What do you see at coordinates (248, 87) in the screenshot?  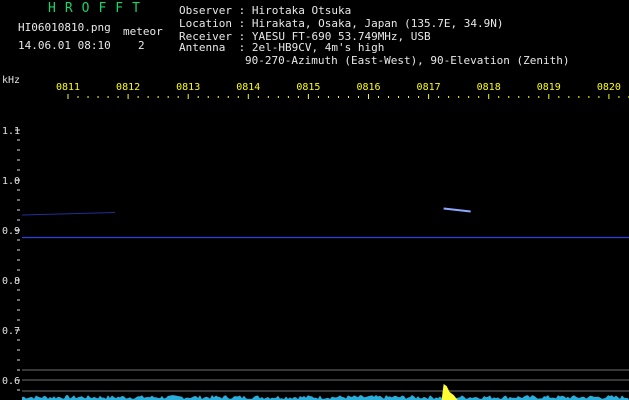 I see `time-tick-label: 0814` at bounding box center [248, 87].